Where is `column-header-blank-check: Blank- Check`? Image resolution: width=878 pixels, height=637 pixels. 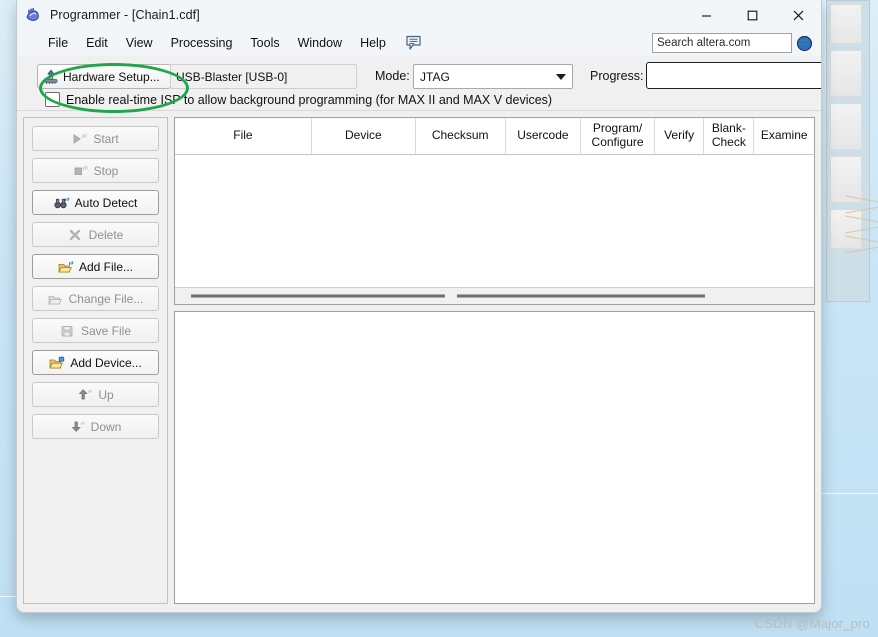
column-header-blank-check: Blank- Check is located at coordinates (729, 136).